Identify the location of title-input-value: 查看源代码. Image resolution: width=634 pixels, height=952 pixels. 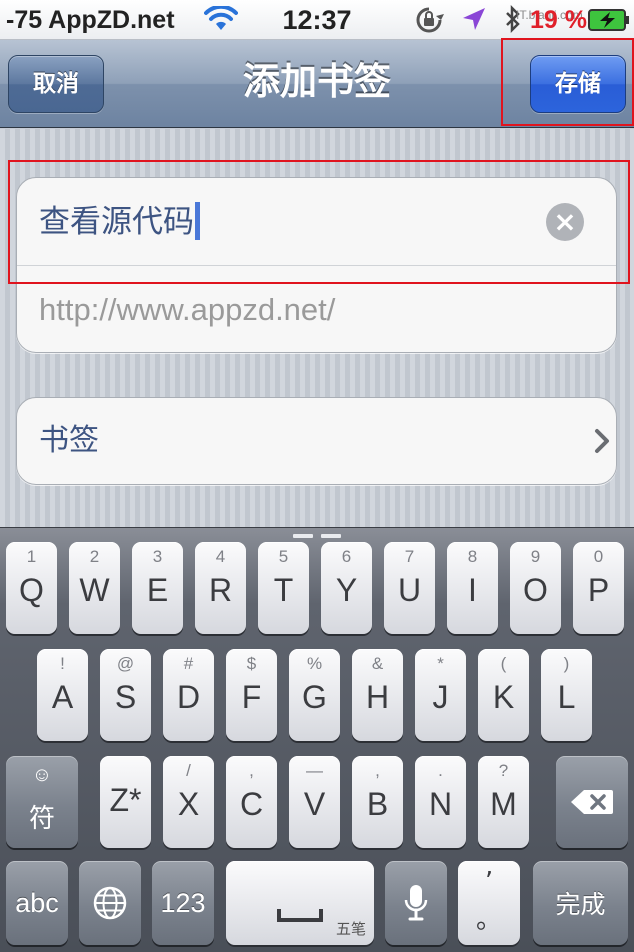
(116, 222).